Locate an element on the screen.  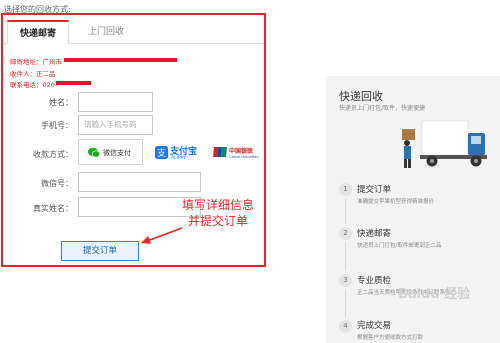
payment-label: 收款方式： is located at coordinates (53, 154).